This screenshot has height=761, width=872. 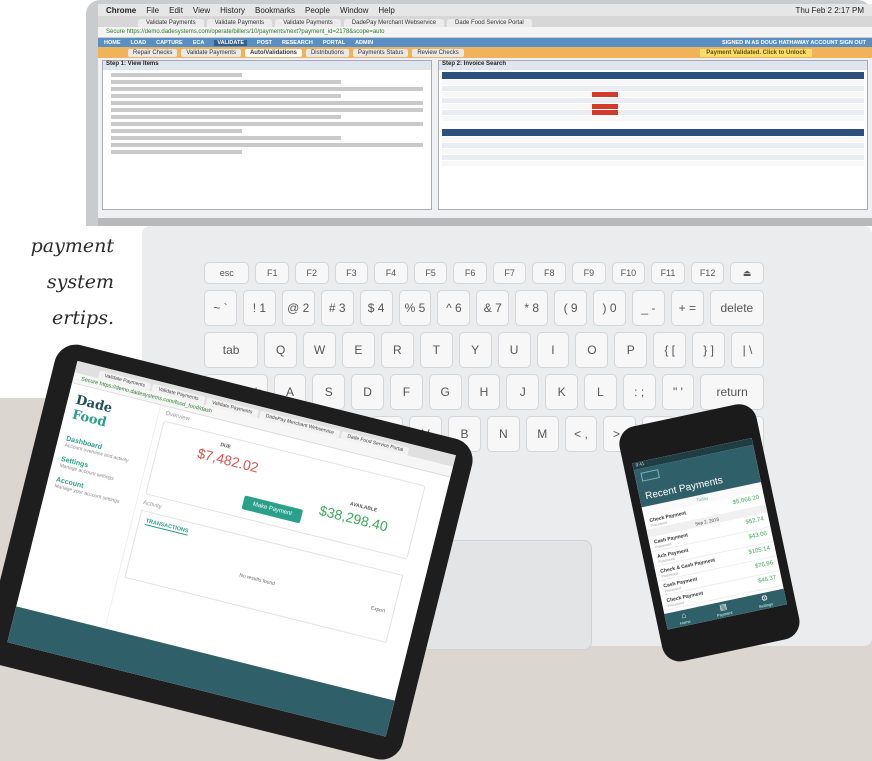 I want to click on keyboard-key: ^ 6, so click(x=454, y=308).